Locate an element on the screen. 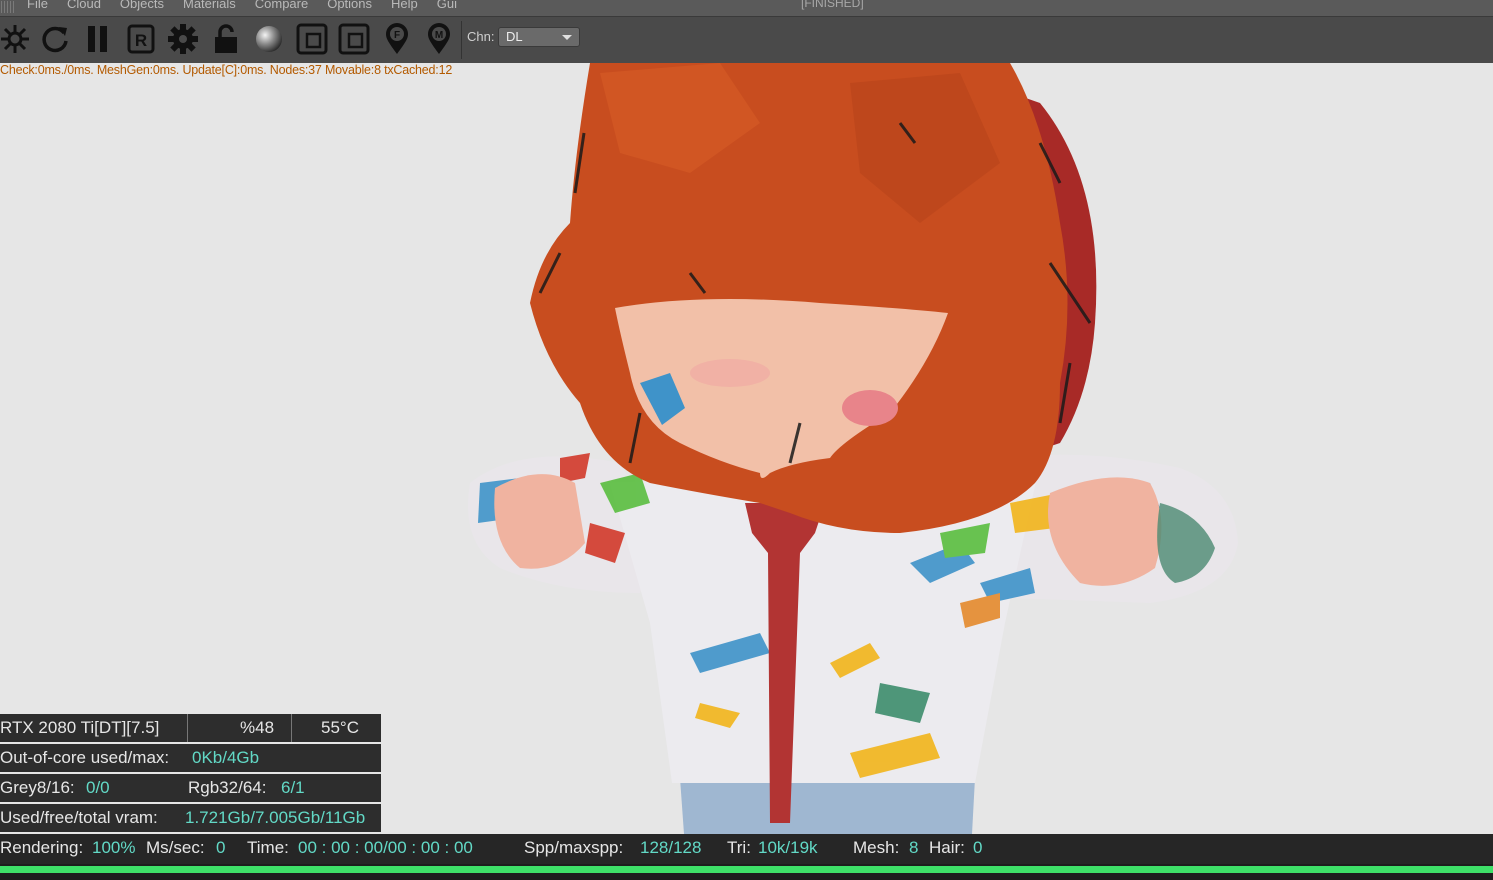 The width and height of the screenshot is (1493, 880). toolbar: R F M Chn: DL is located at coordinates (746, 40).